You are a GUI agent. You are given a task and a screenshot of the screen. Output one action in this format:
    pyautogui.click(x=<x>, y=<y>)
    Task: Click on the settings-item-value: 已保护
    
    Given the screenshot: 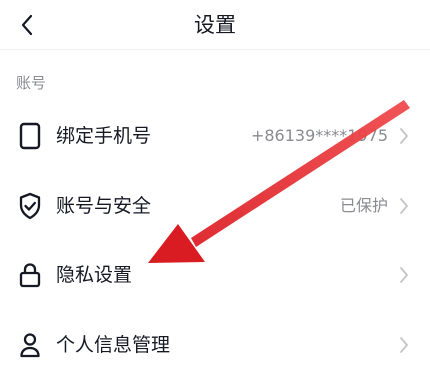 What is the action you would take?
    pyautogui.click(x=363, y=205)
    